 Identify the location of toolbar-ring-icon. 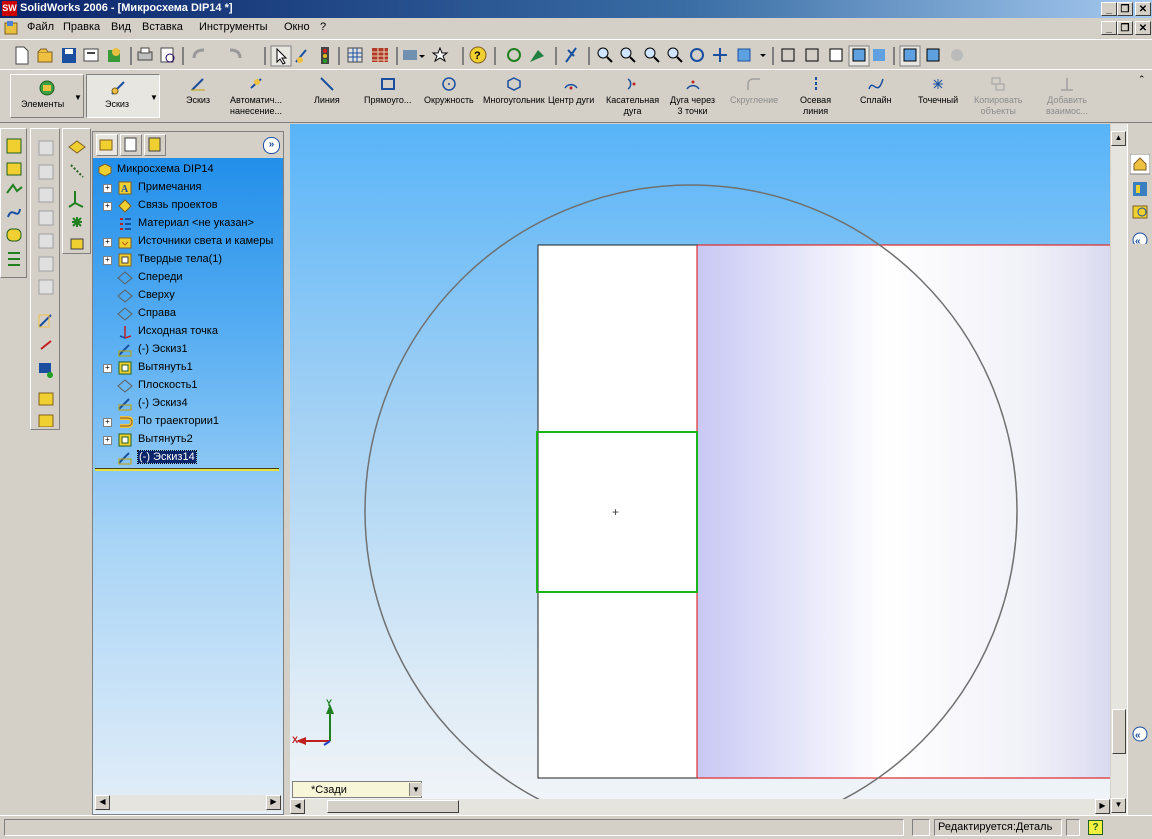
(514, 55).